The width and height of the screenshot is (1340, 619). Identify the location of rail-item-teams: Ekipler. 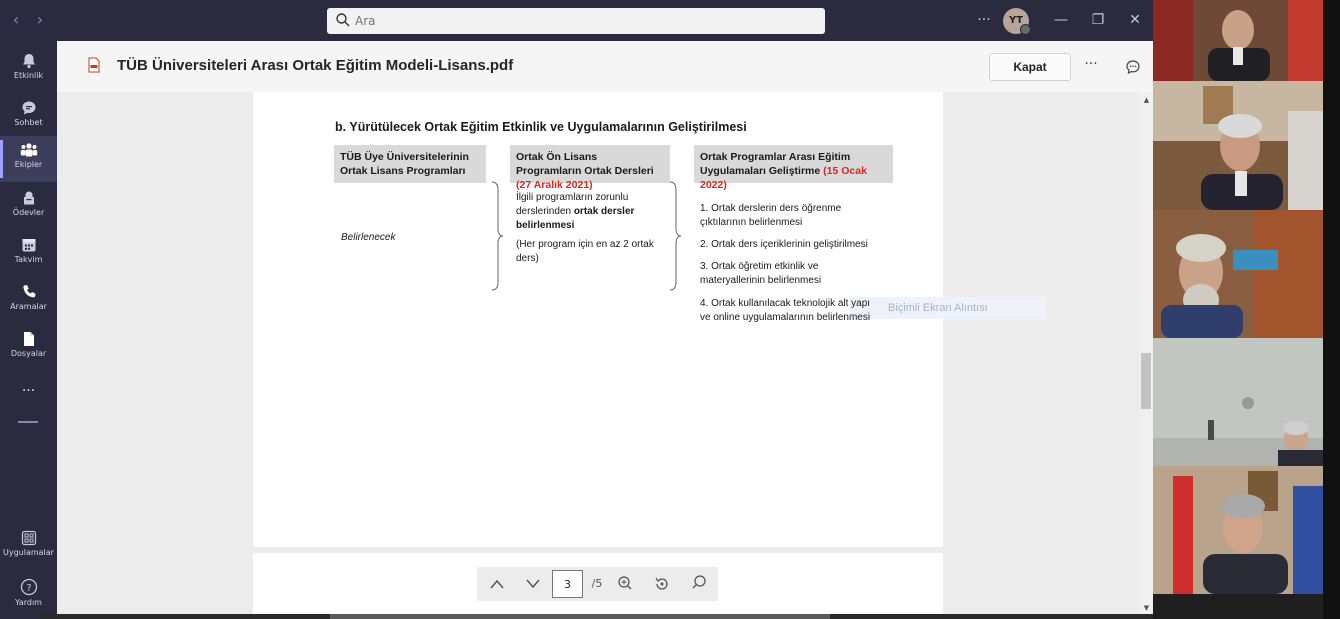
(28, 159).